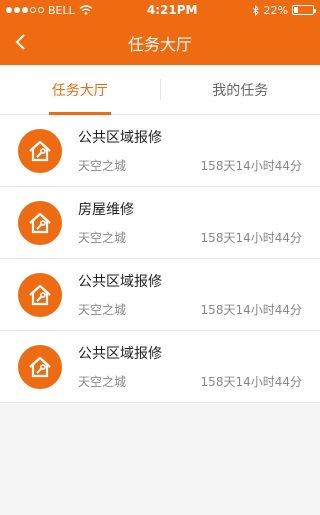 The height and width of the screenshot is (515, 320). What do you see at coordinates (25, 10) in the screenshot?
I see `signal-dots-icon` at bounding box center [25, 10].